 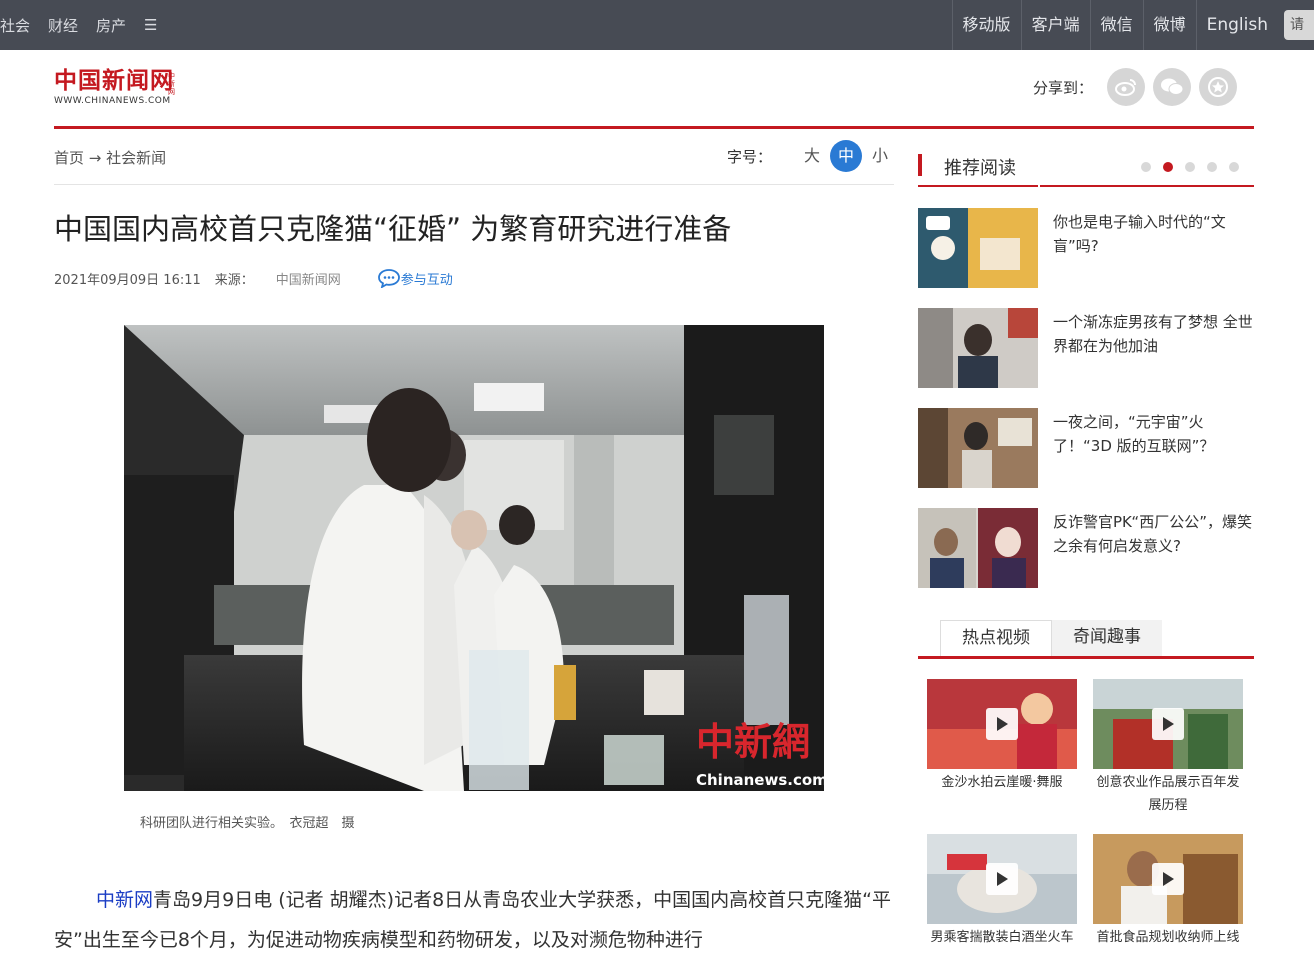 What do you see at coordinates (1116, 25) in the screenshot?
I see `nav-wechat: 微信` at bounding box center [1116, 25].